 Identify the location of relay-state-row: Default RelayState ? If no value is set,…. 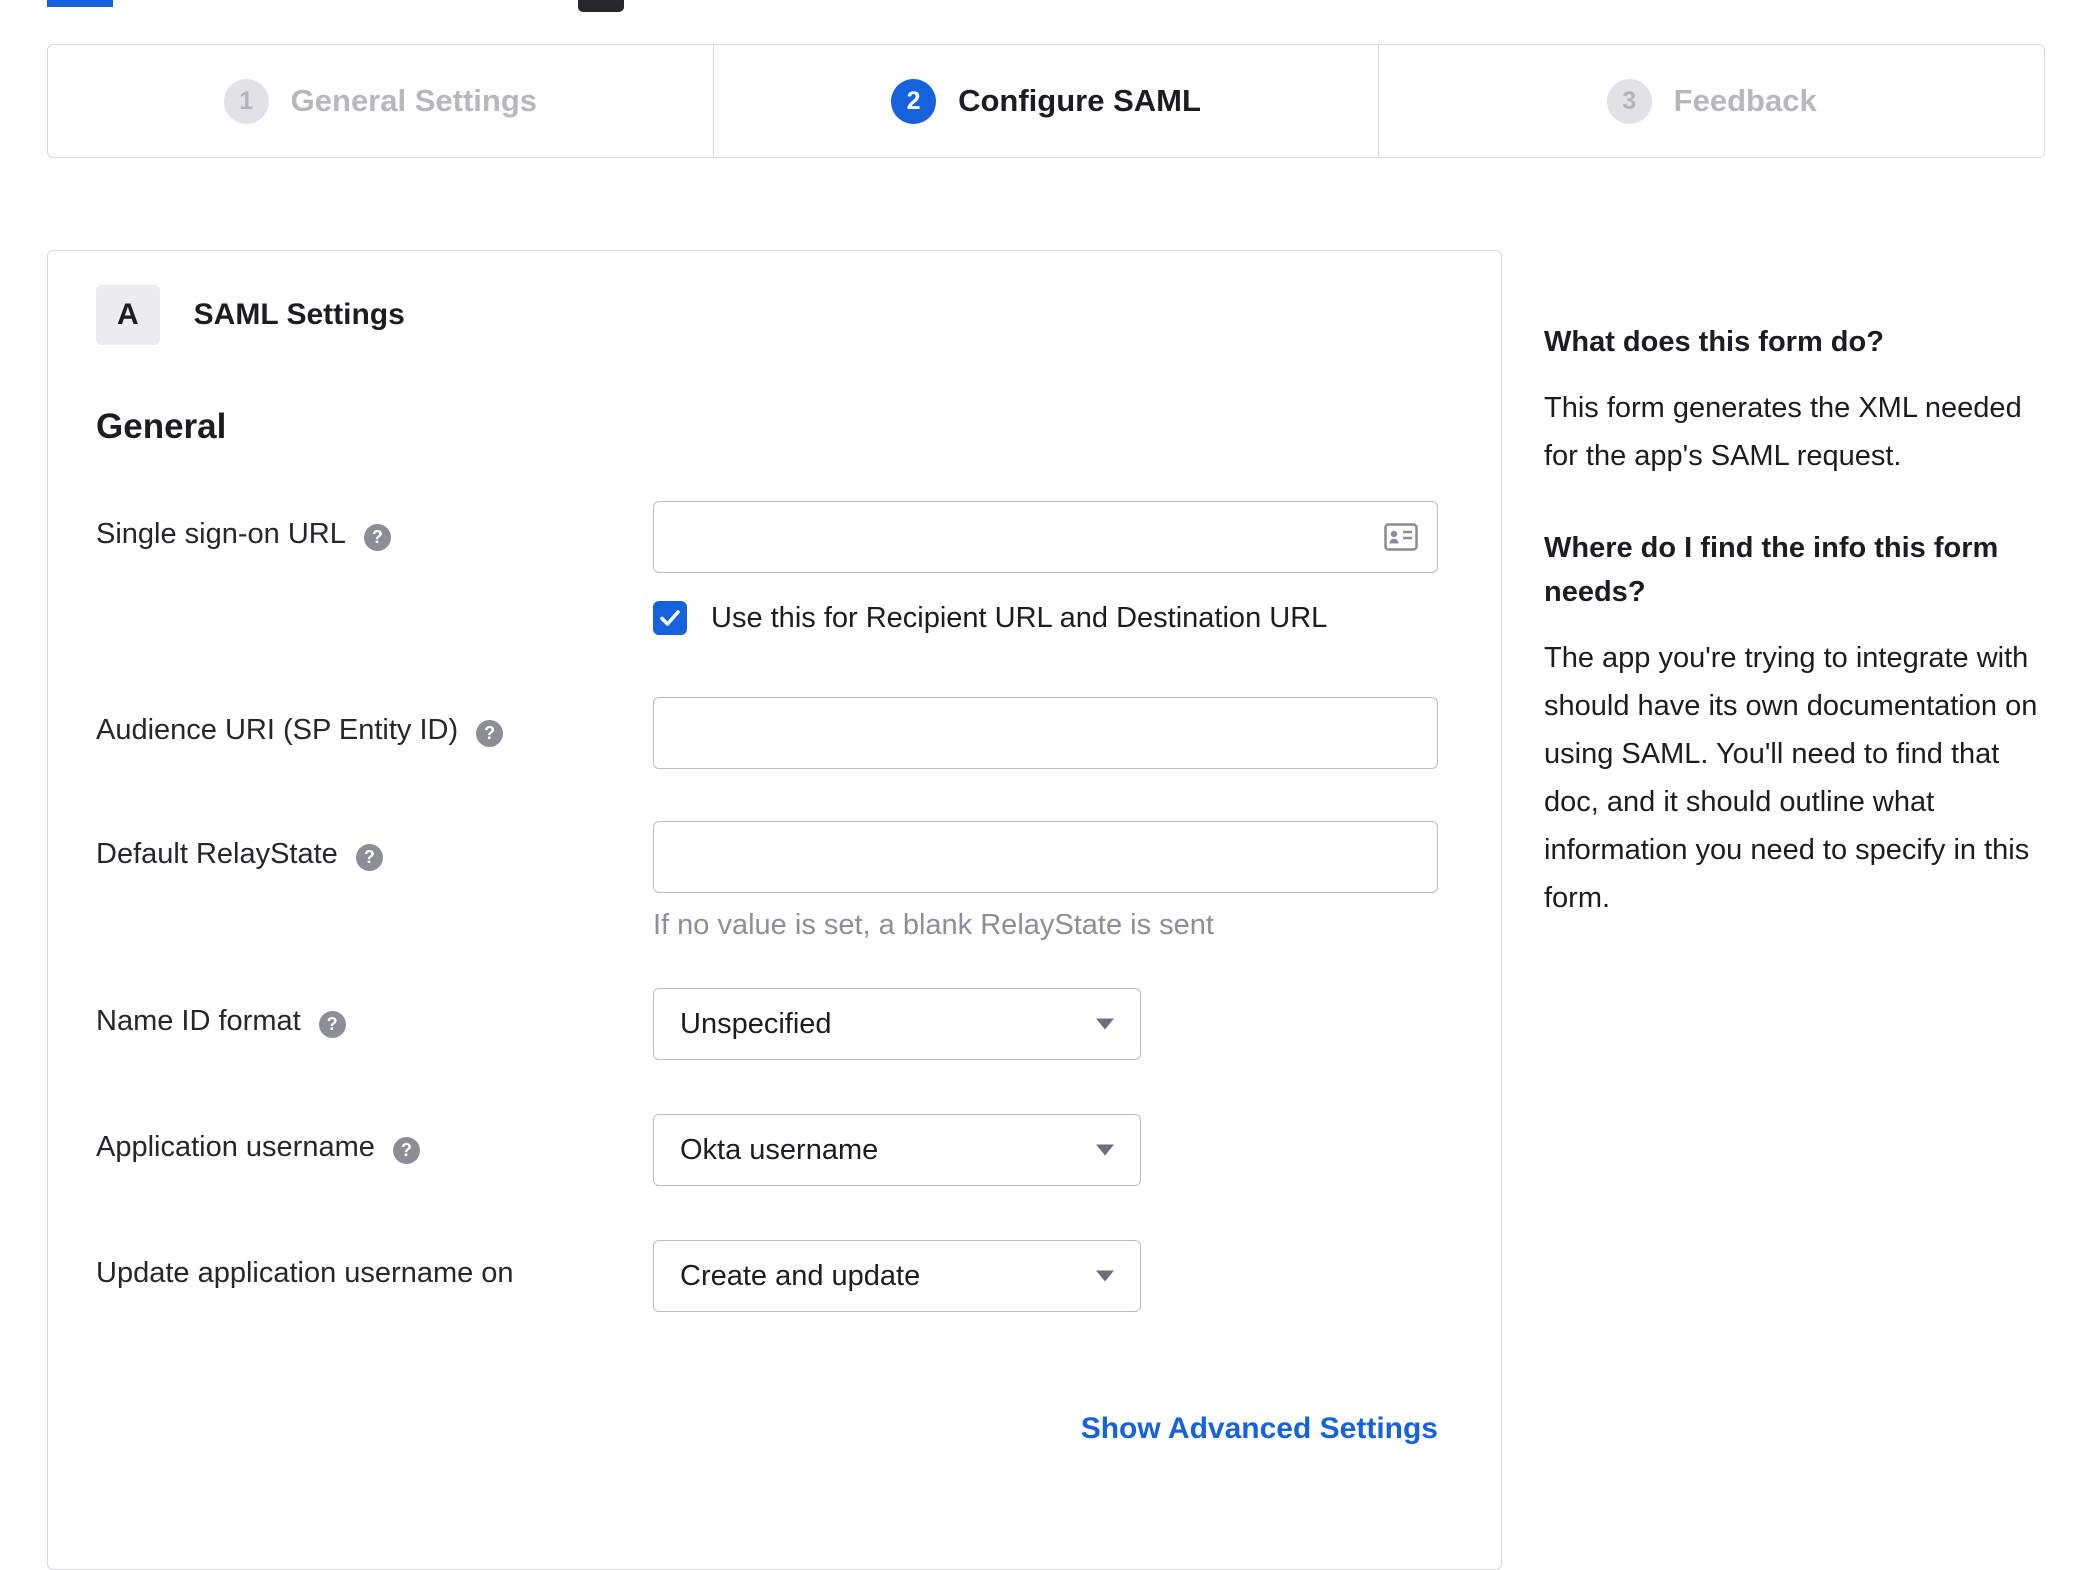
(774, 881).